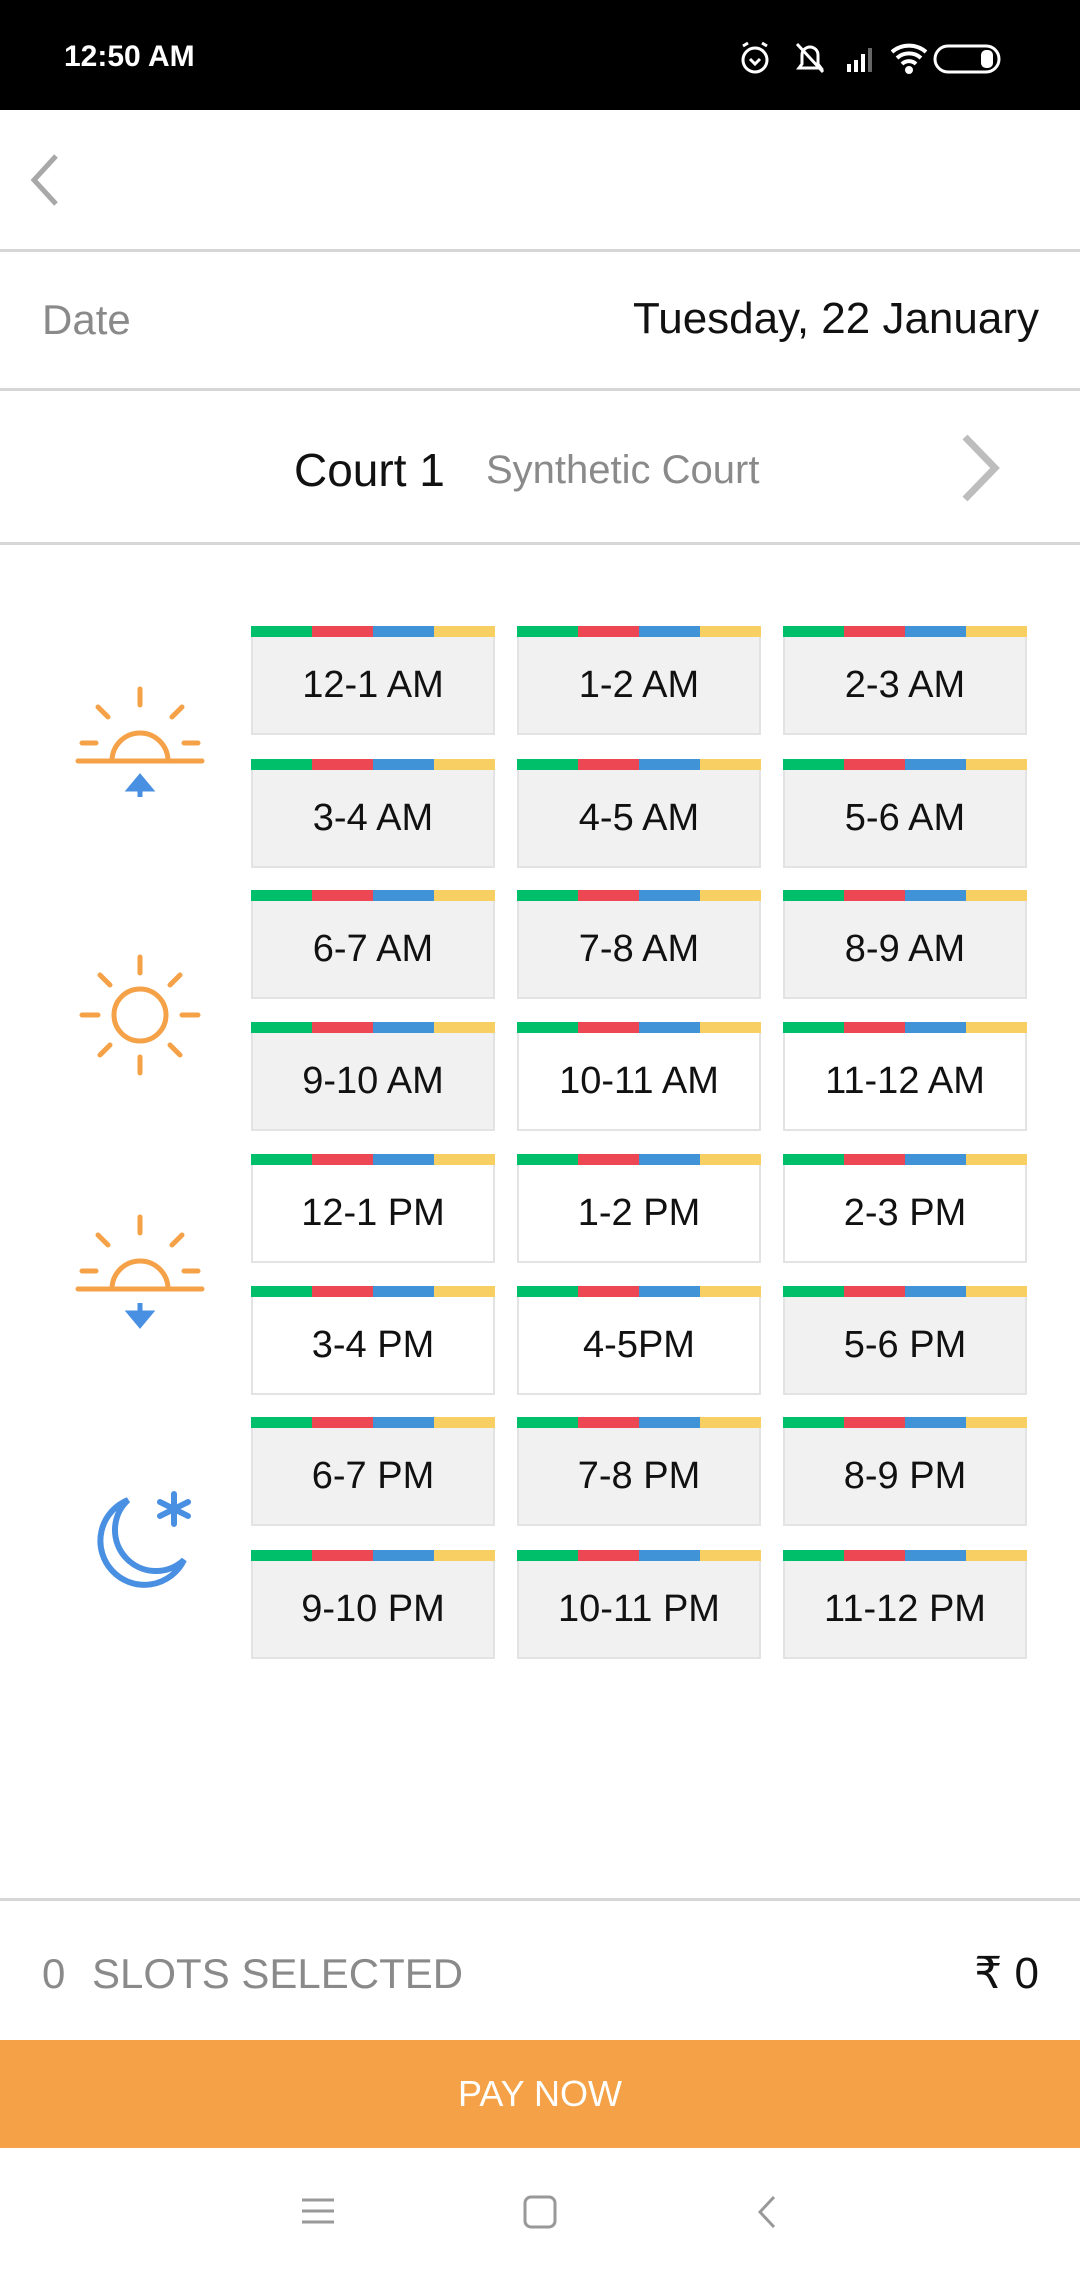  I want to click on time-slot: 4-5 AM, so click(639, 813).